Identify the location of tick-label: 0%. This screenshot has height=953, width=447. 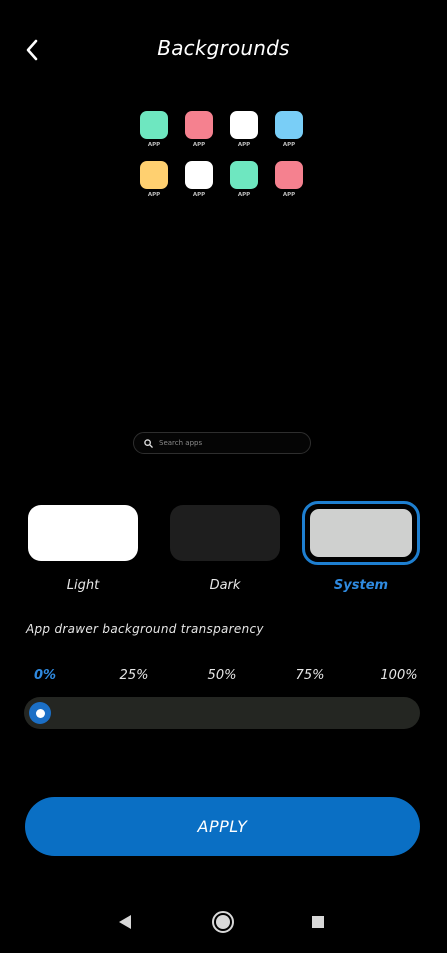
(45, 675).